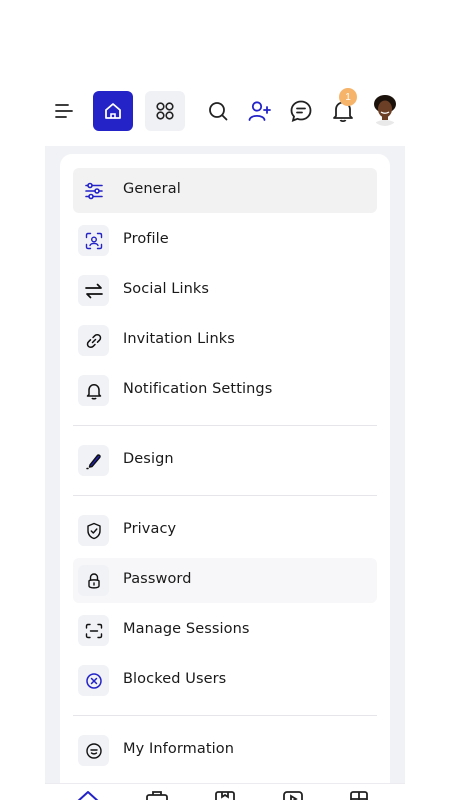 This screenshot has width=450, height=800. I want to click on menu-icon, so click(64, 111).